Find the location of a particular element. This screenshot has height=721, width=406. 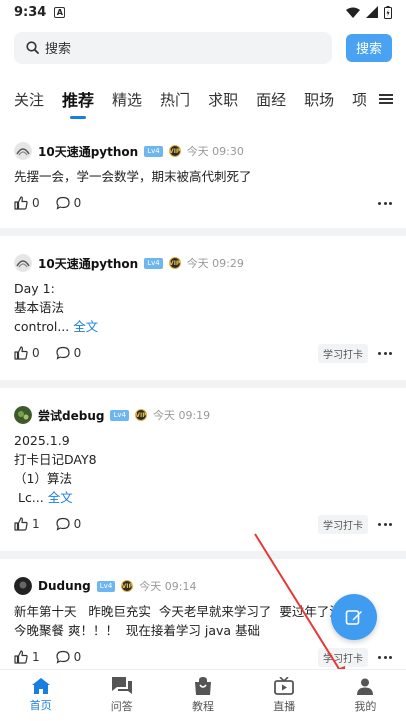

post-line: 基本语法 is located at coordinates (39, 307).